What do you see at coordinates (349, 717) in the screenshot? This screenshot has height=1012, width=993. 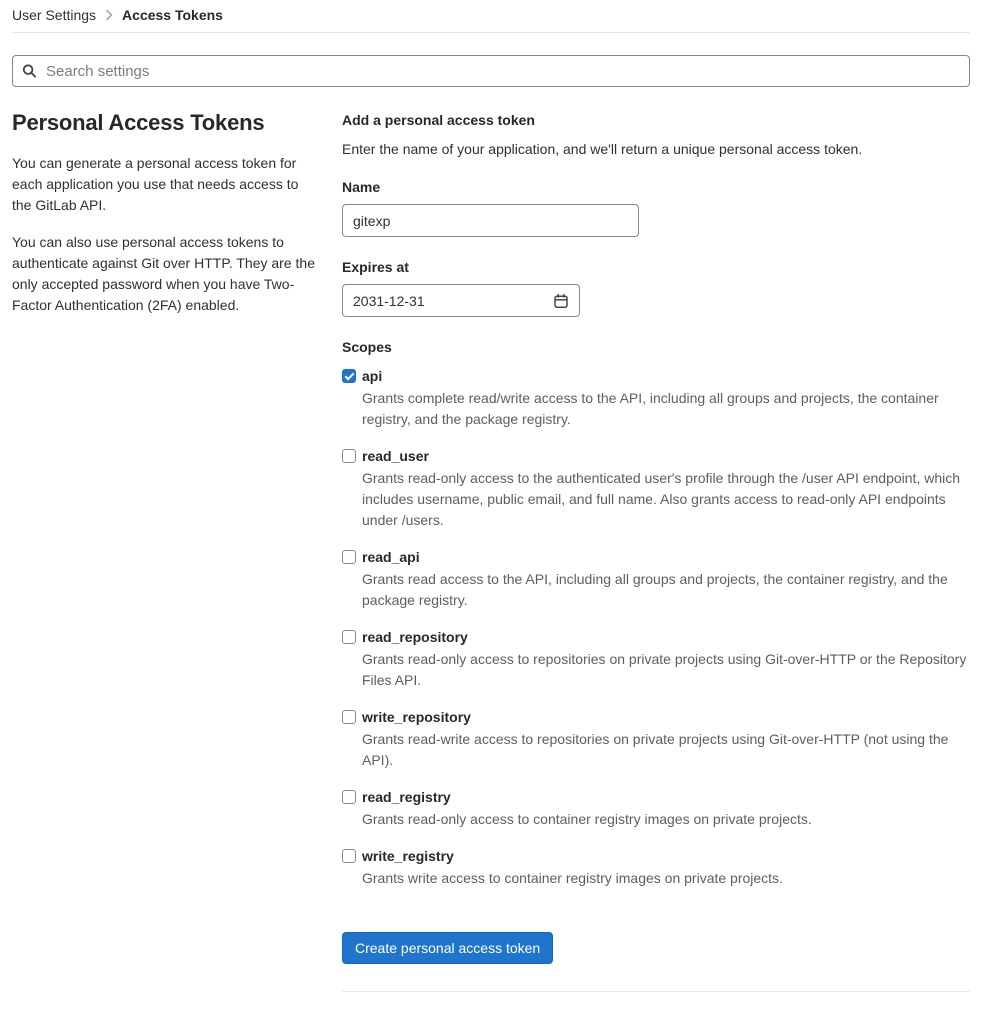 I see `scope-checkbox-write-repository` at bounding box center [349, 717].